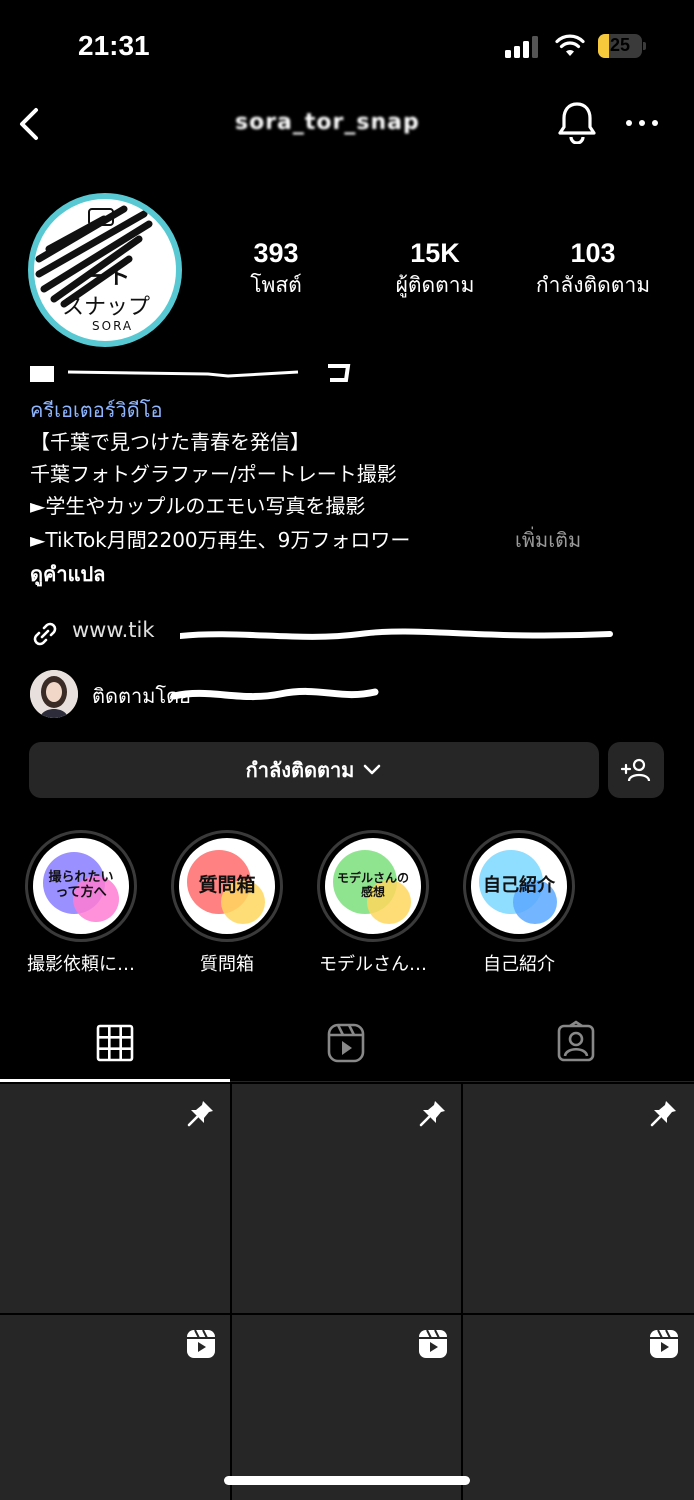 The width and height of the screenshot is (694, 1500). What do you see at coordinates (170, 442) in the screenshot?
I see `bio-line: 【千葉で見つけた青春を発信】` at bounding box center [170, 442].